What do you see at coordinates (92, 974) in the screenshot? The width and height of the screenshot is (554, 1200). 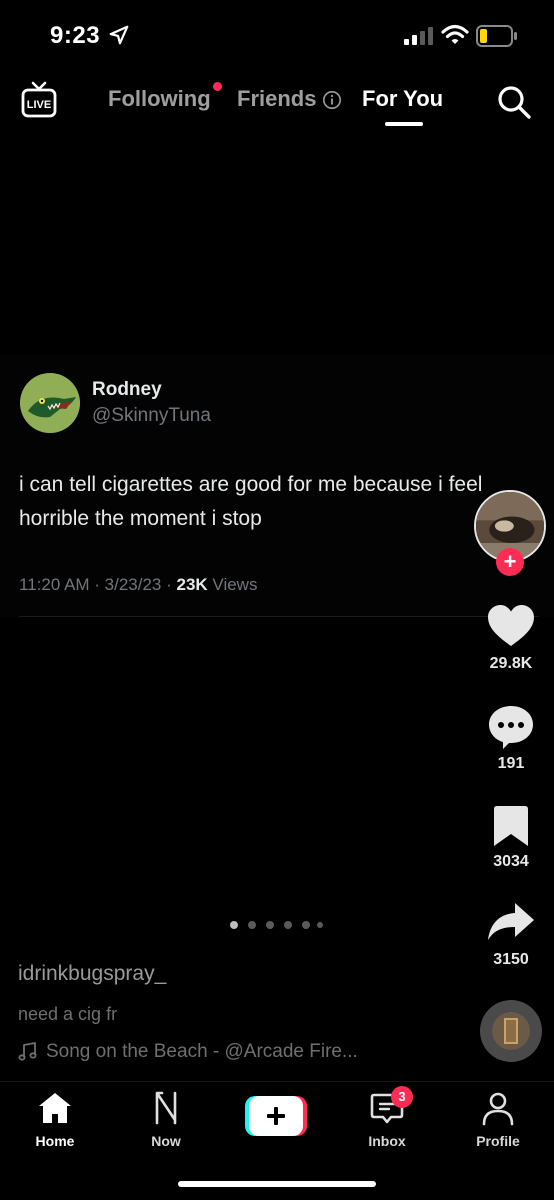 I see `post-username: idrinkbugspray_` at bounding box center [92, 974].